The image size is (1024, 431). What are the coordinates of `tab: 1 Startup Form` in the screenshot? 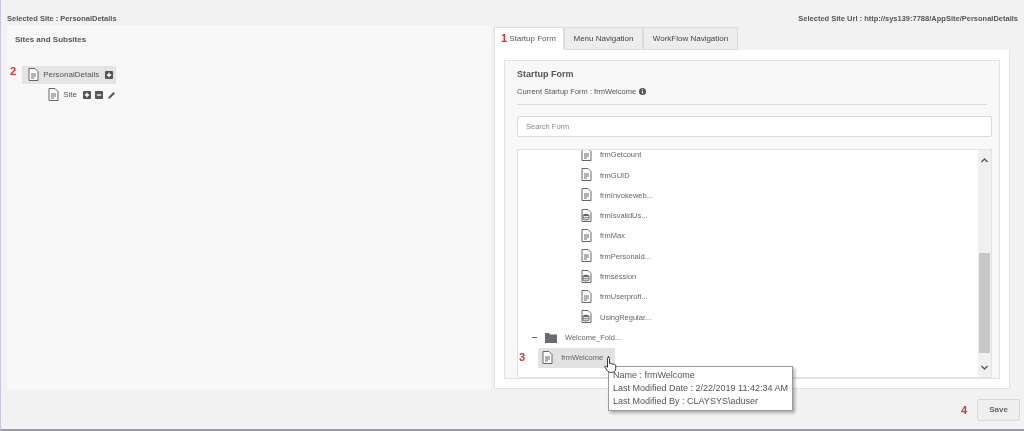 It's located at (529, 38).